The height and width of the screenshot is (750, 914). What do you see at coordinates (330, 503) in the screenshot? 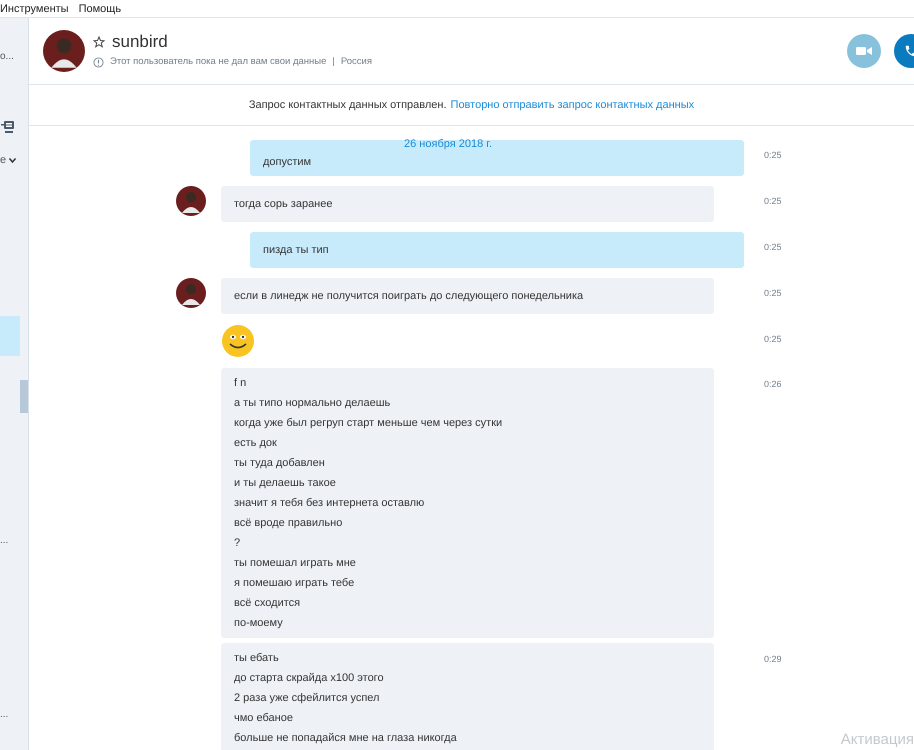
I see `message-text: значит я тебя без интернета оставлю` at bounding box center [330, 503].